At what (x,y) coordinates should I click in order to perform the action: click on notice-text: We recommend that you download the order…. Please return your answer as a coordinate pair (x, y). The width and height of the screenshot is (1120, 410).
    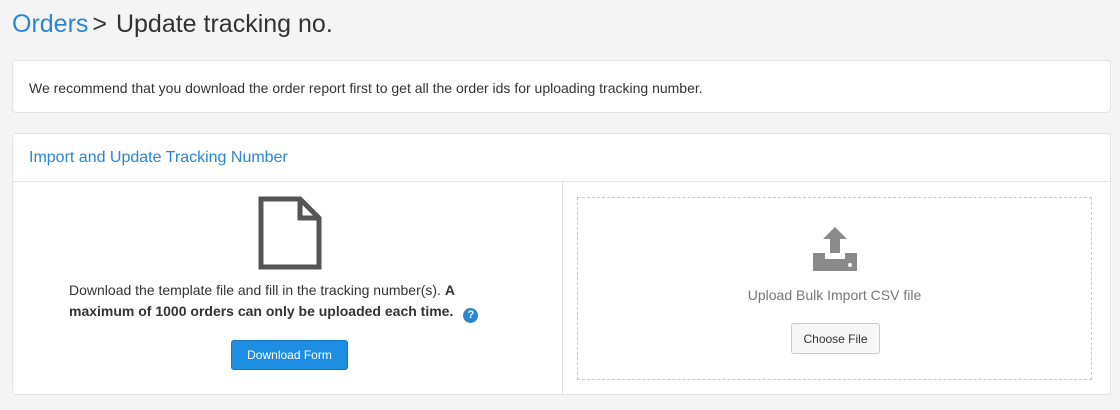
    Looking at the image, I should click on (366, 88).